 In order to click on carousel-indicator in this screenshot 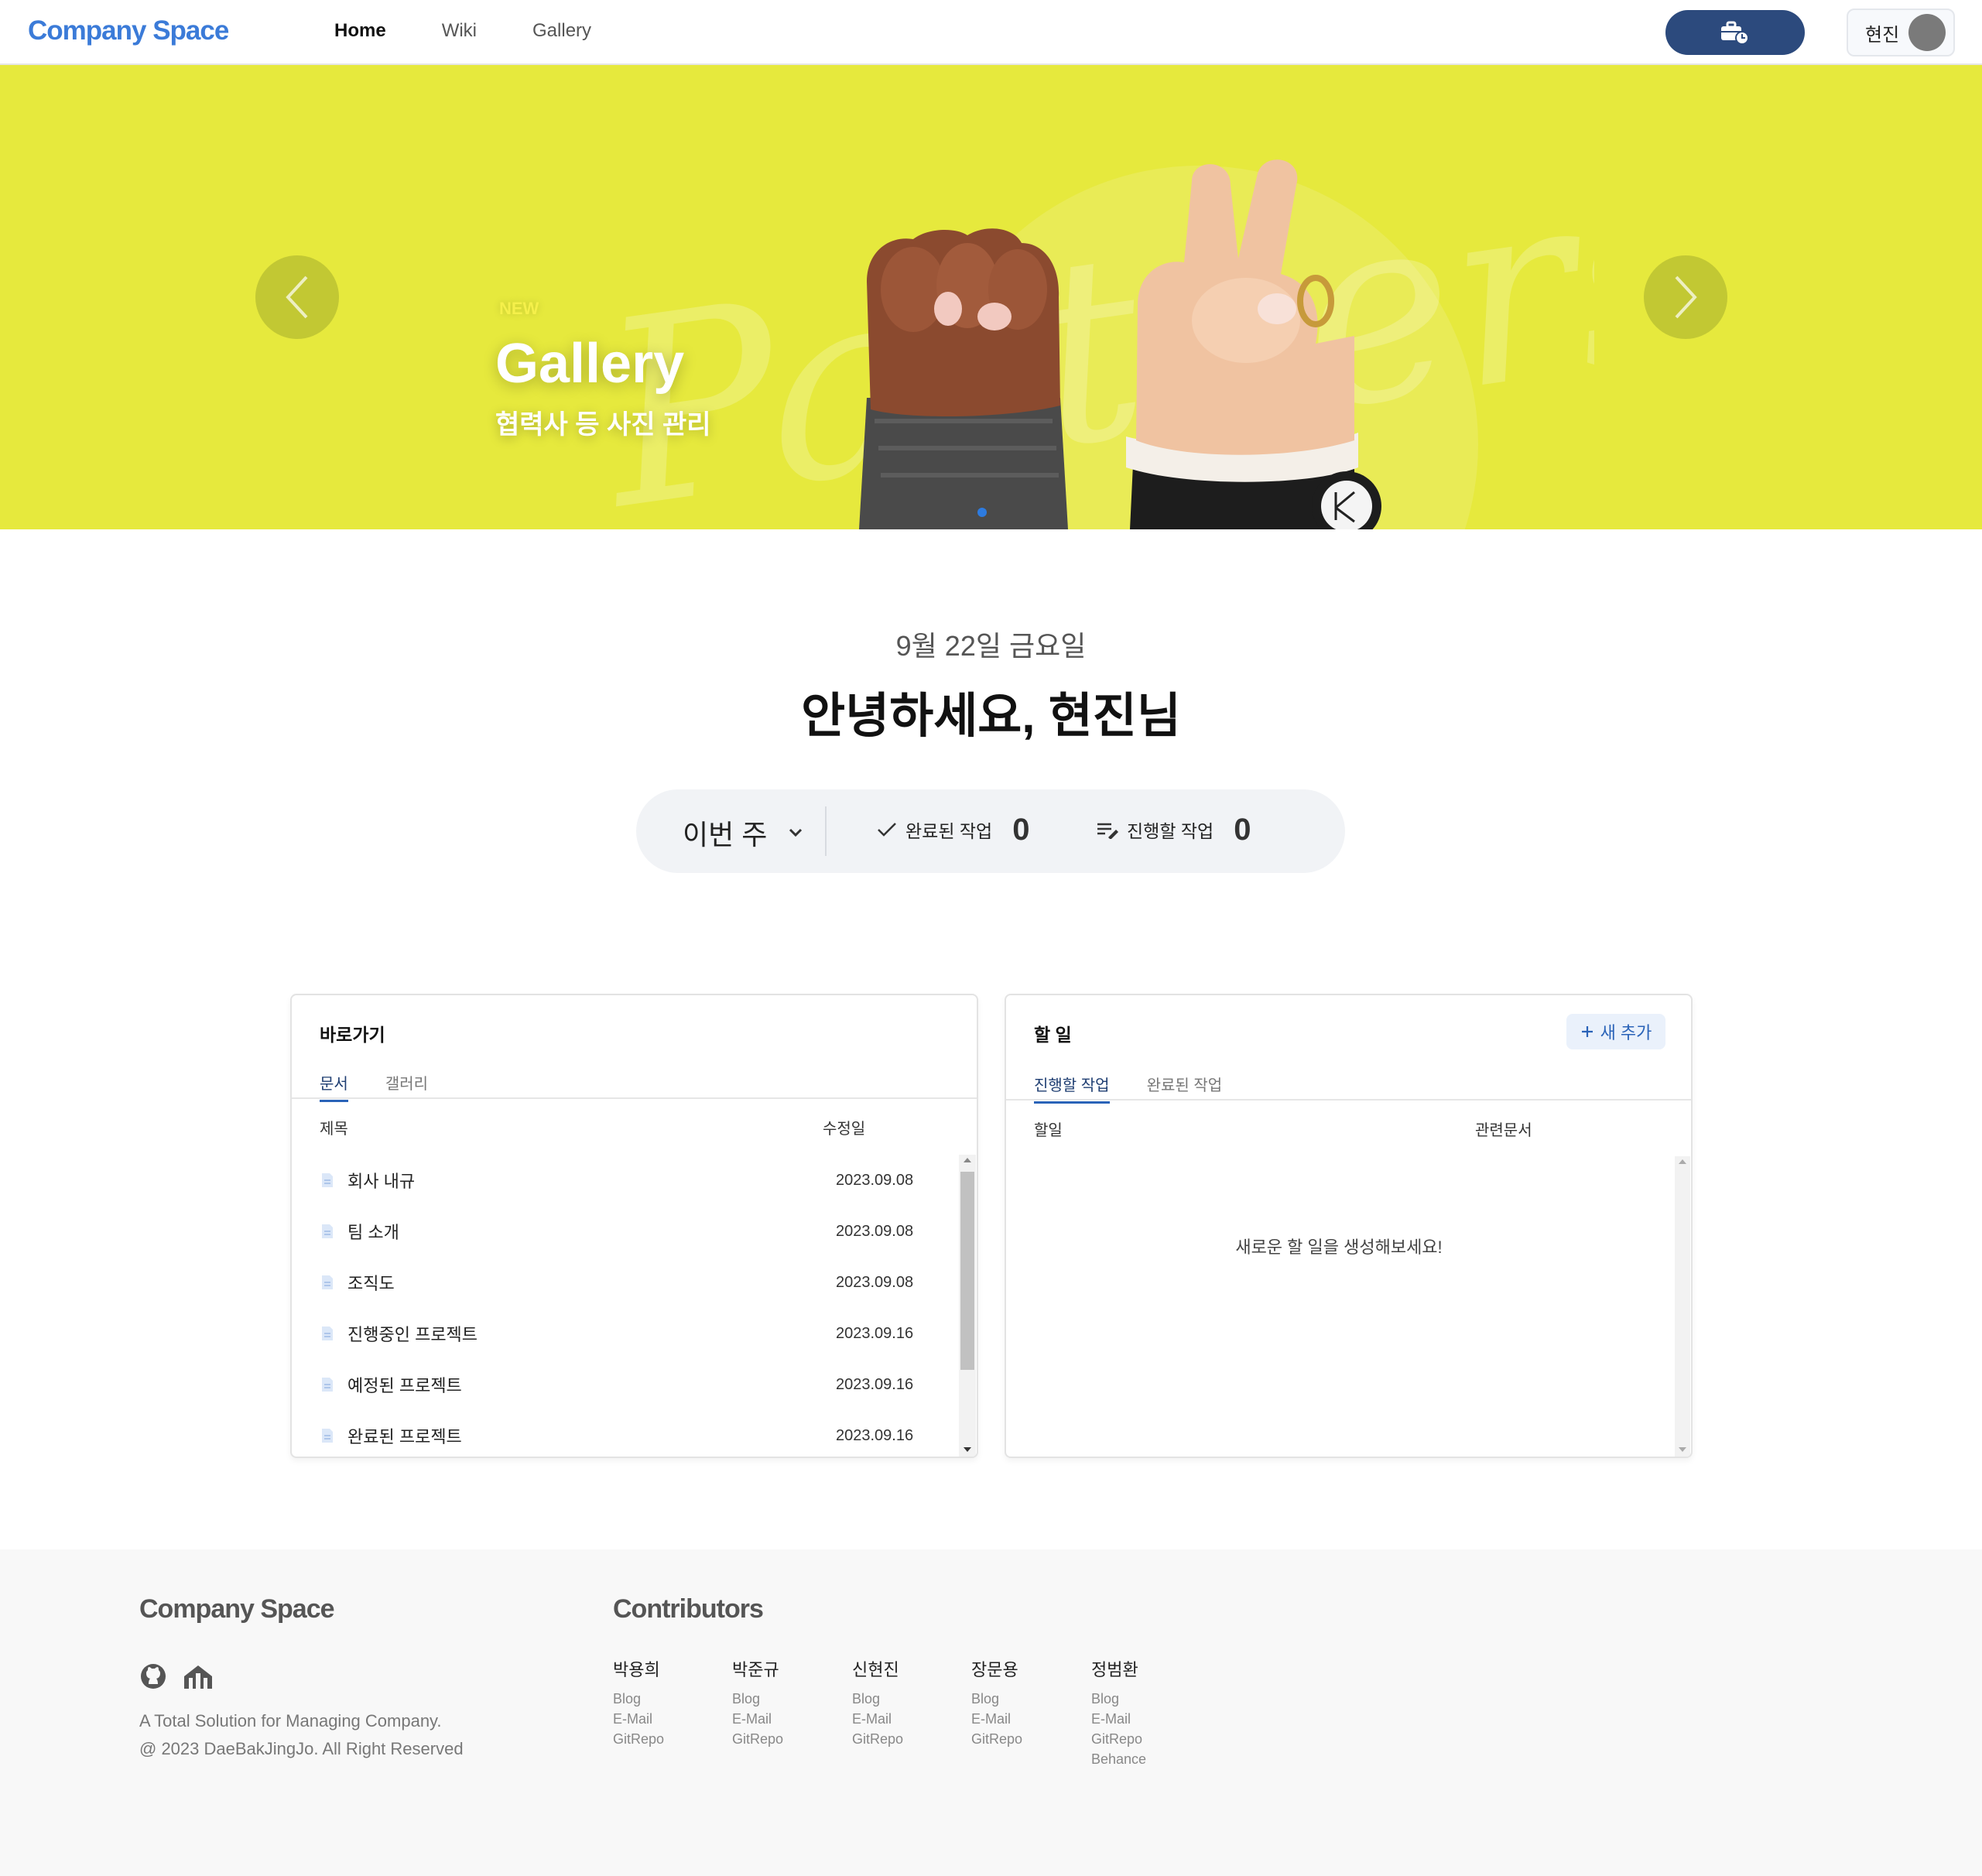, I will do `click(982, 512)`.